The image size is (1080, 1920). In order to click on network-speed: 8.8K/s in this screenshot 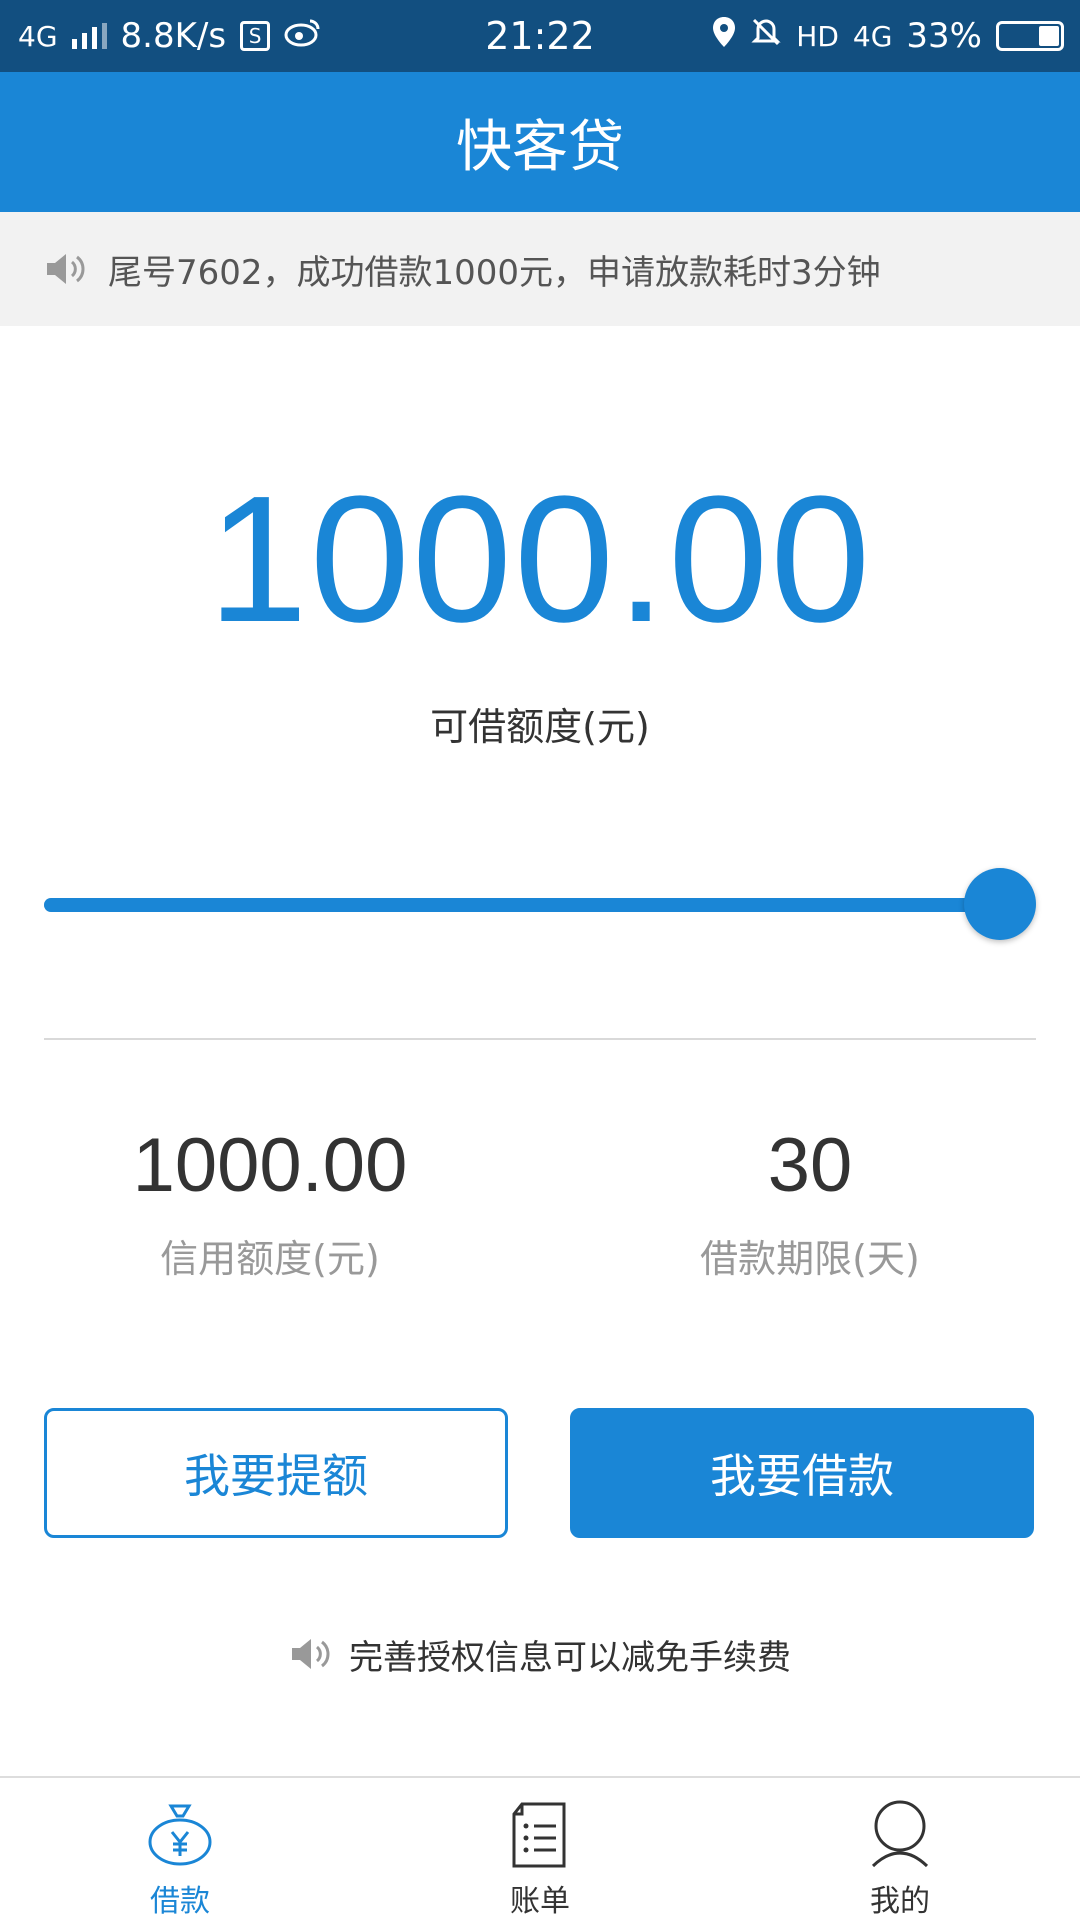, I will do `click(173, 36)`.